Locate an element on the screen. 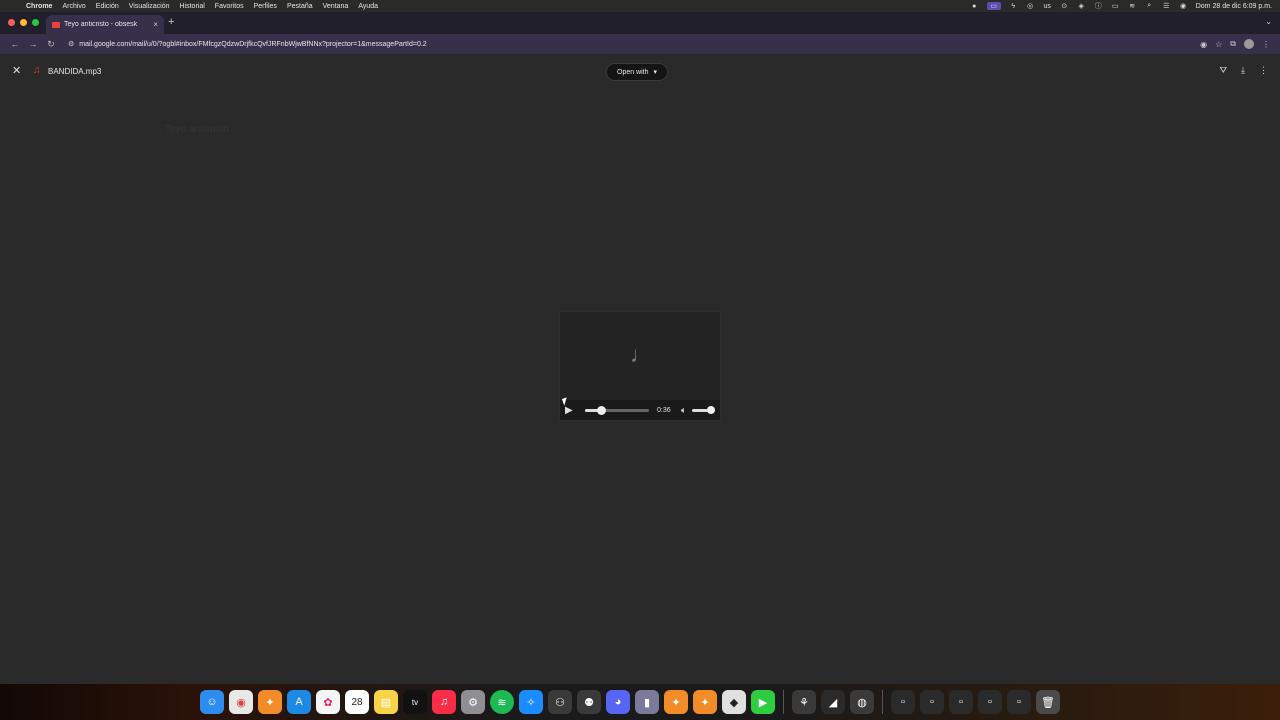  record-icon: ● is located at coordinates (974, 6).